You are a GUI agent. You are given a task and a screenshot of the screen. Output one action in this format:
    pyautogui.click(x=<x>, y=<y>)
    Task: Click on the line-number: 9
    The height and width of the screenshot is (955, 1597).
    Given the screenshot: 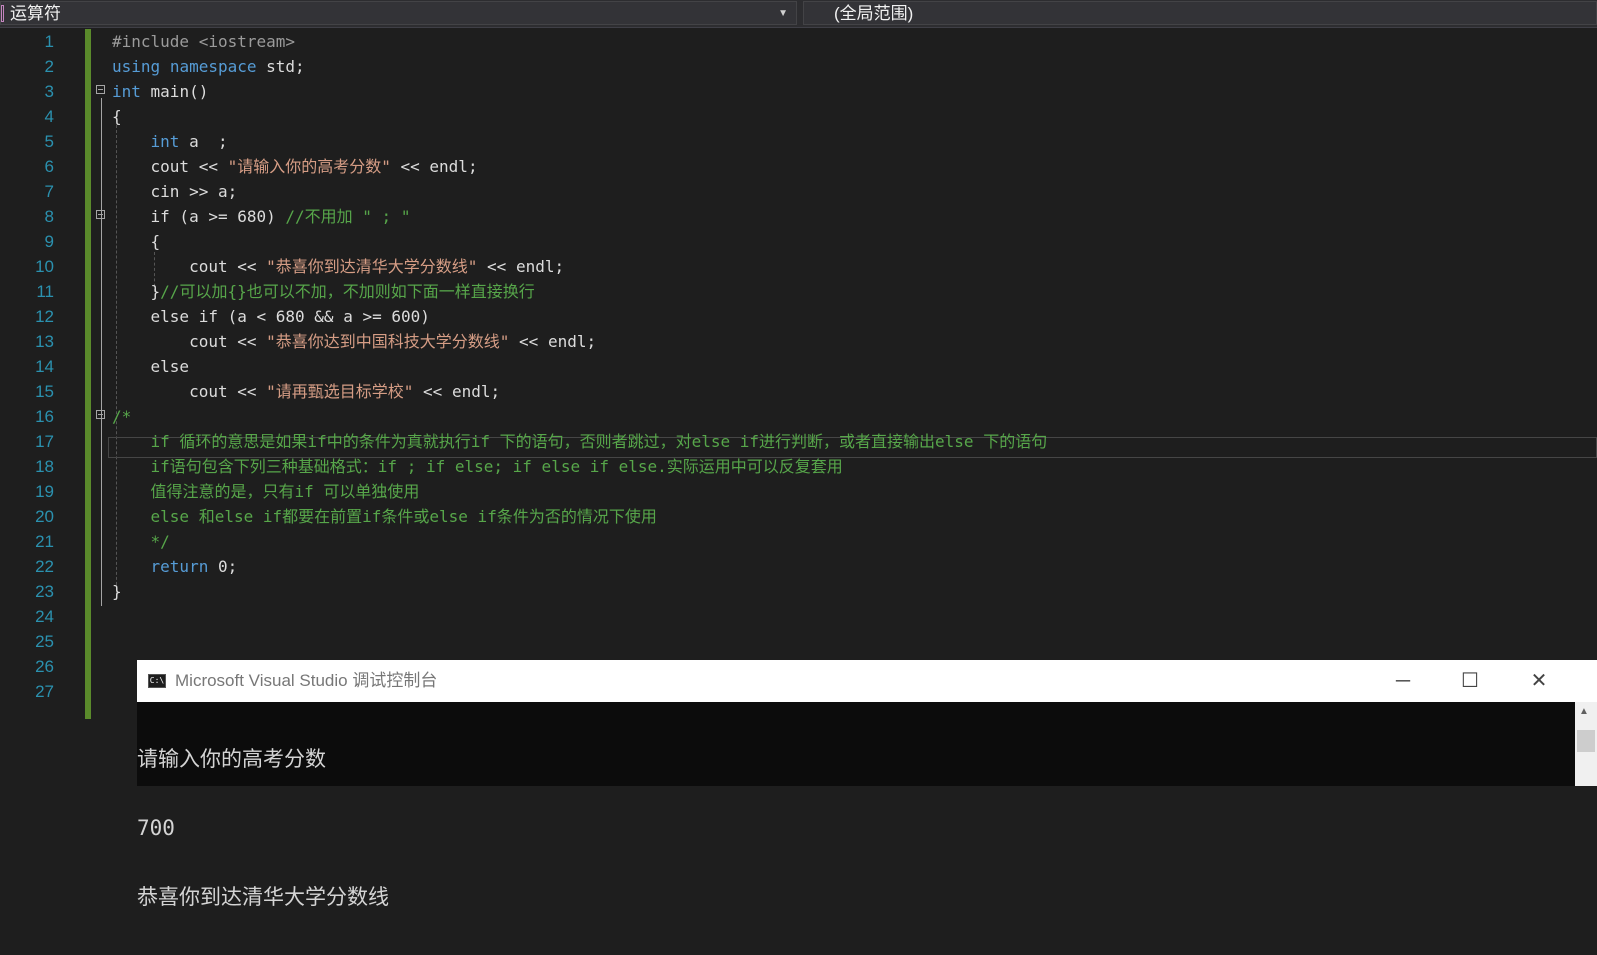 What is the action you would take?
    pyautogui.click(x=49, y=241)
    